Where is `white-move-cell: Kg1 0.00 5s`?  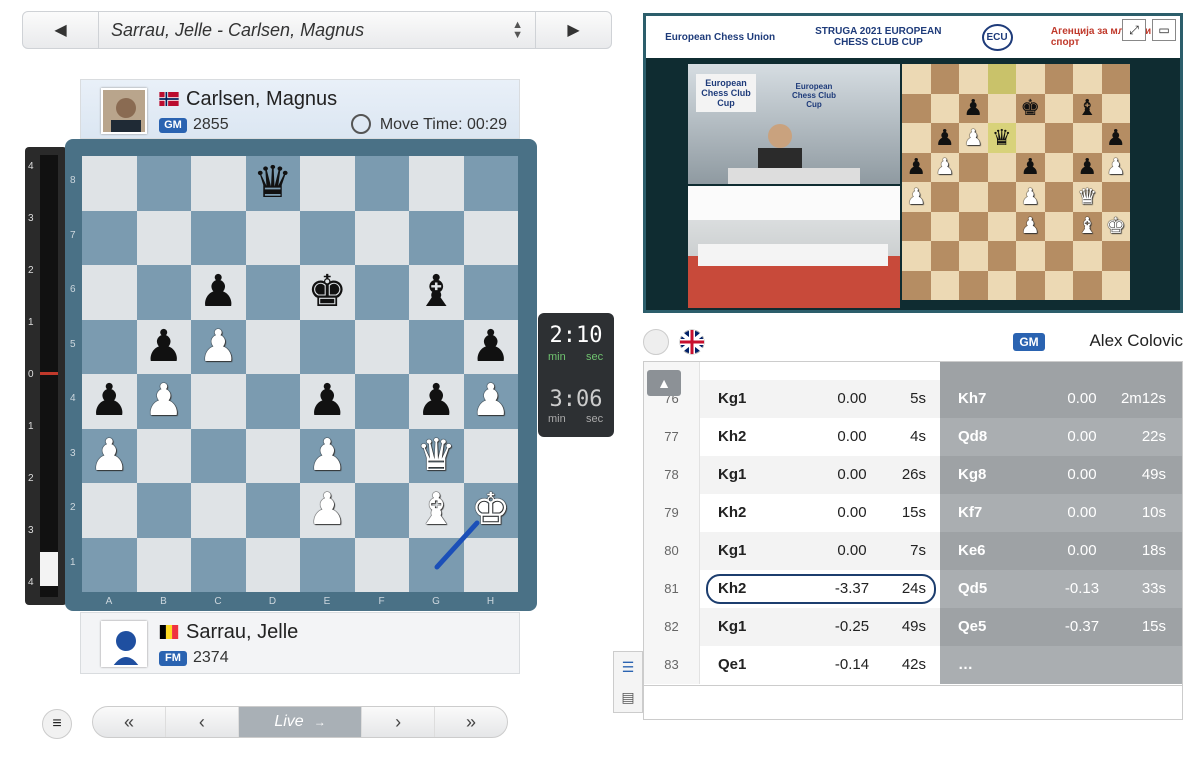 white-move-cell: Kg1 0.00 5s is located at coordinates (820, 399).